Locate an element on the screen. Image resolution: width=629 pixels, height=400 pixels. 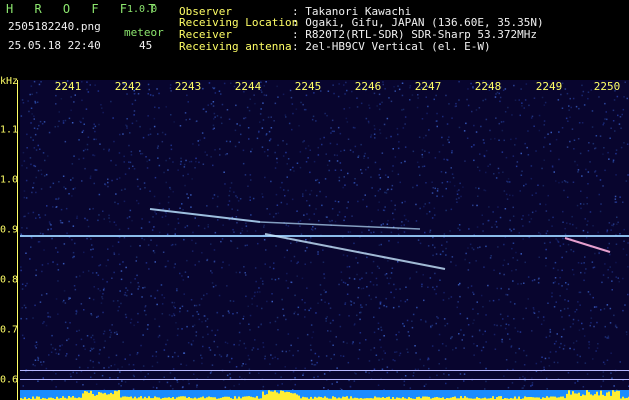
y-tick-label: 1.0 is located at coordinates (9, 180).